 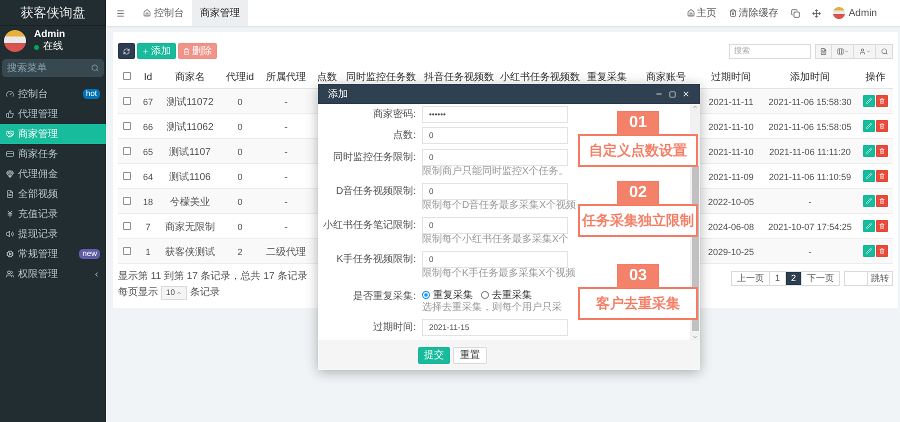 What do you see at coordinates (220, 13) in the screenshot?
I see `nav-tab: 商家管理` at bounding box center [220, 13].